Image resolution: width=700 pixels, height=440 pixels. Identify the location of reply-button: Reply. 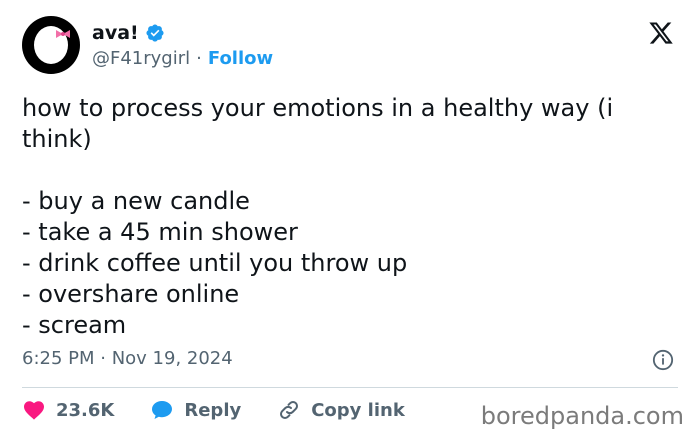
(195, 410).